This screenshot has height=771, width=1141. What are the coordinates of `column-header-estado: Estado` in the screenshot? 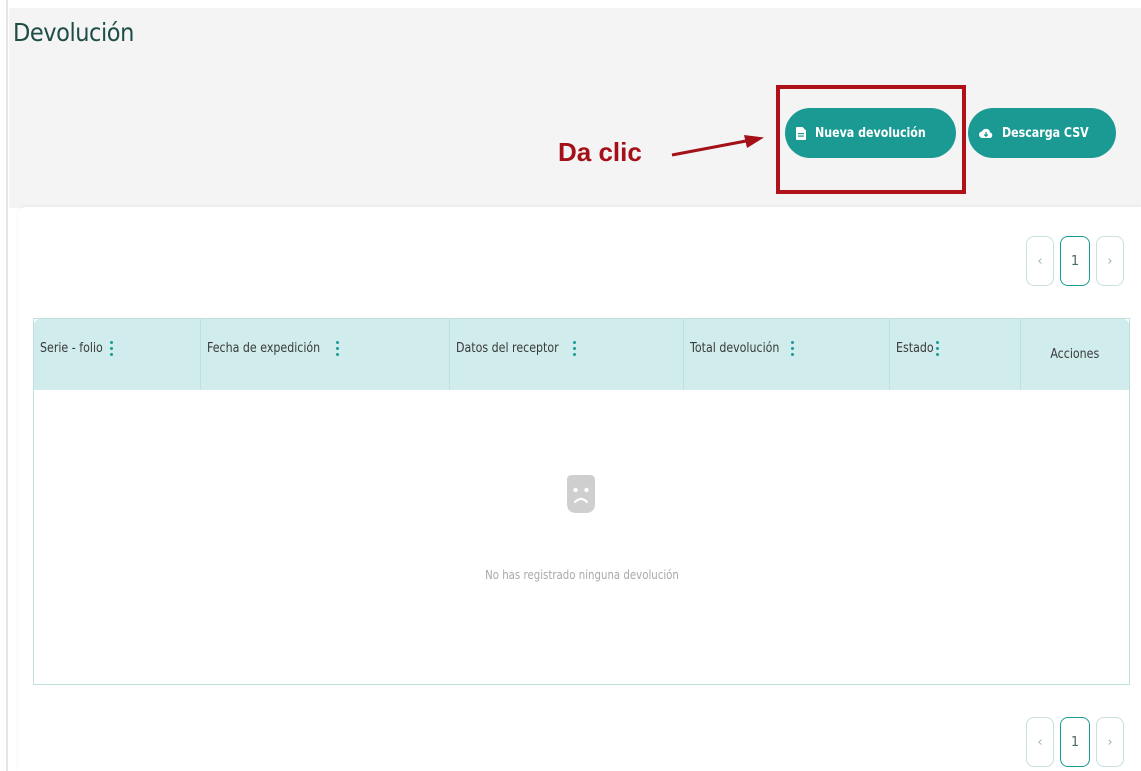 It's located at (955, 354).